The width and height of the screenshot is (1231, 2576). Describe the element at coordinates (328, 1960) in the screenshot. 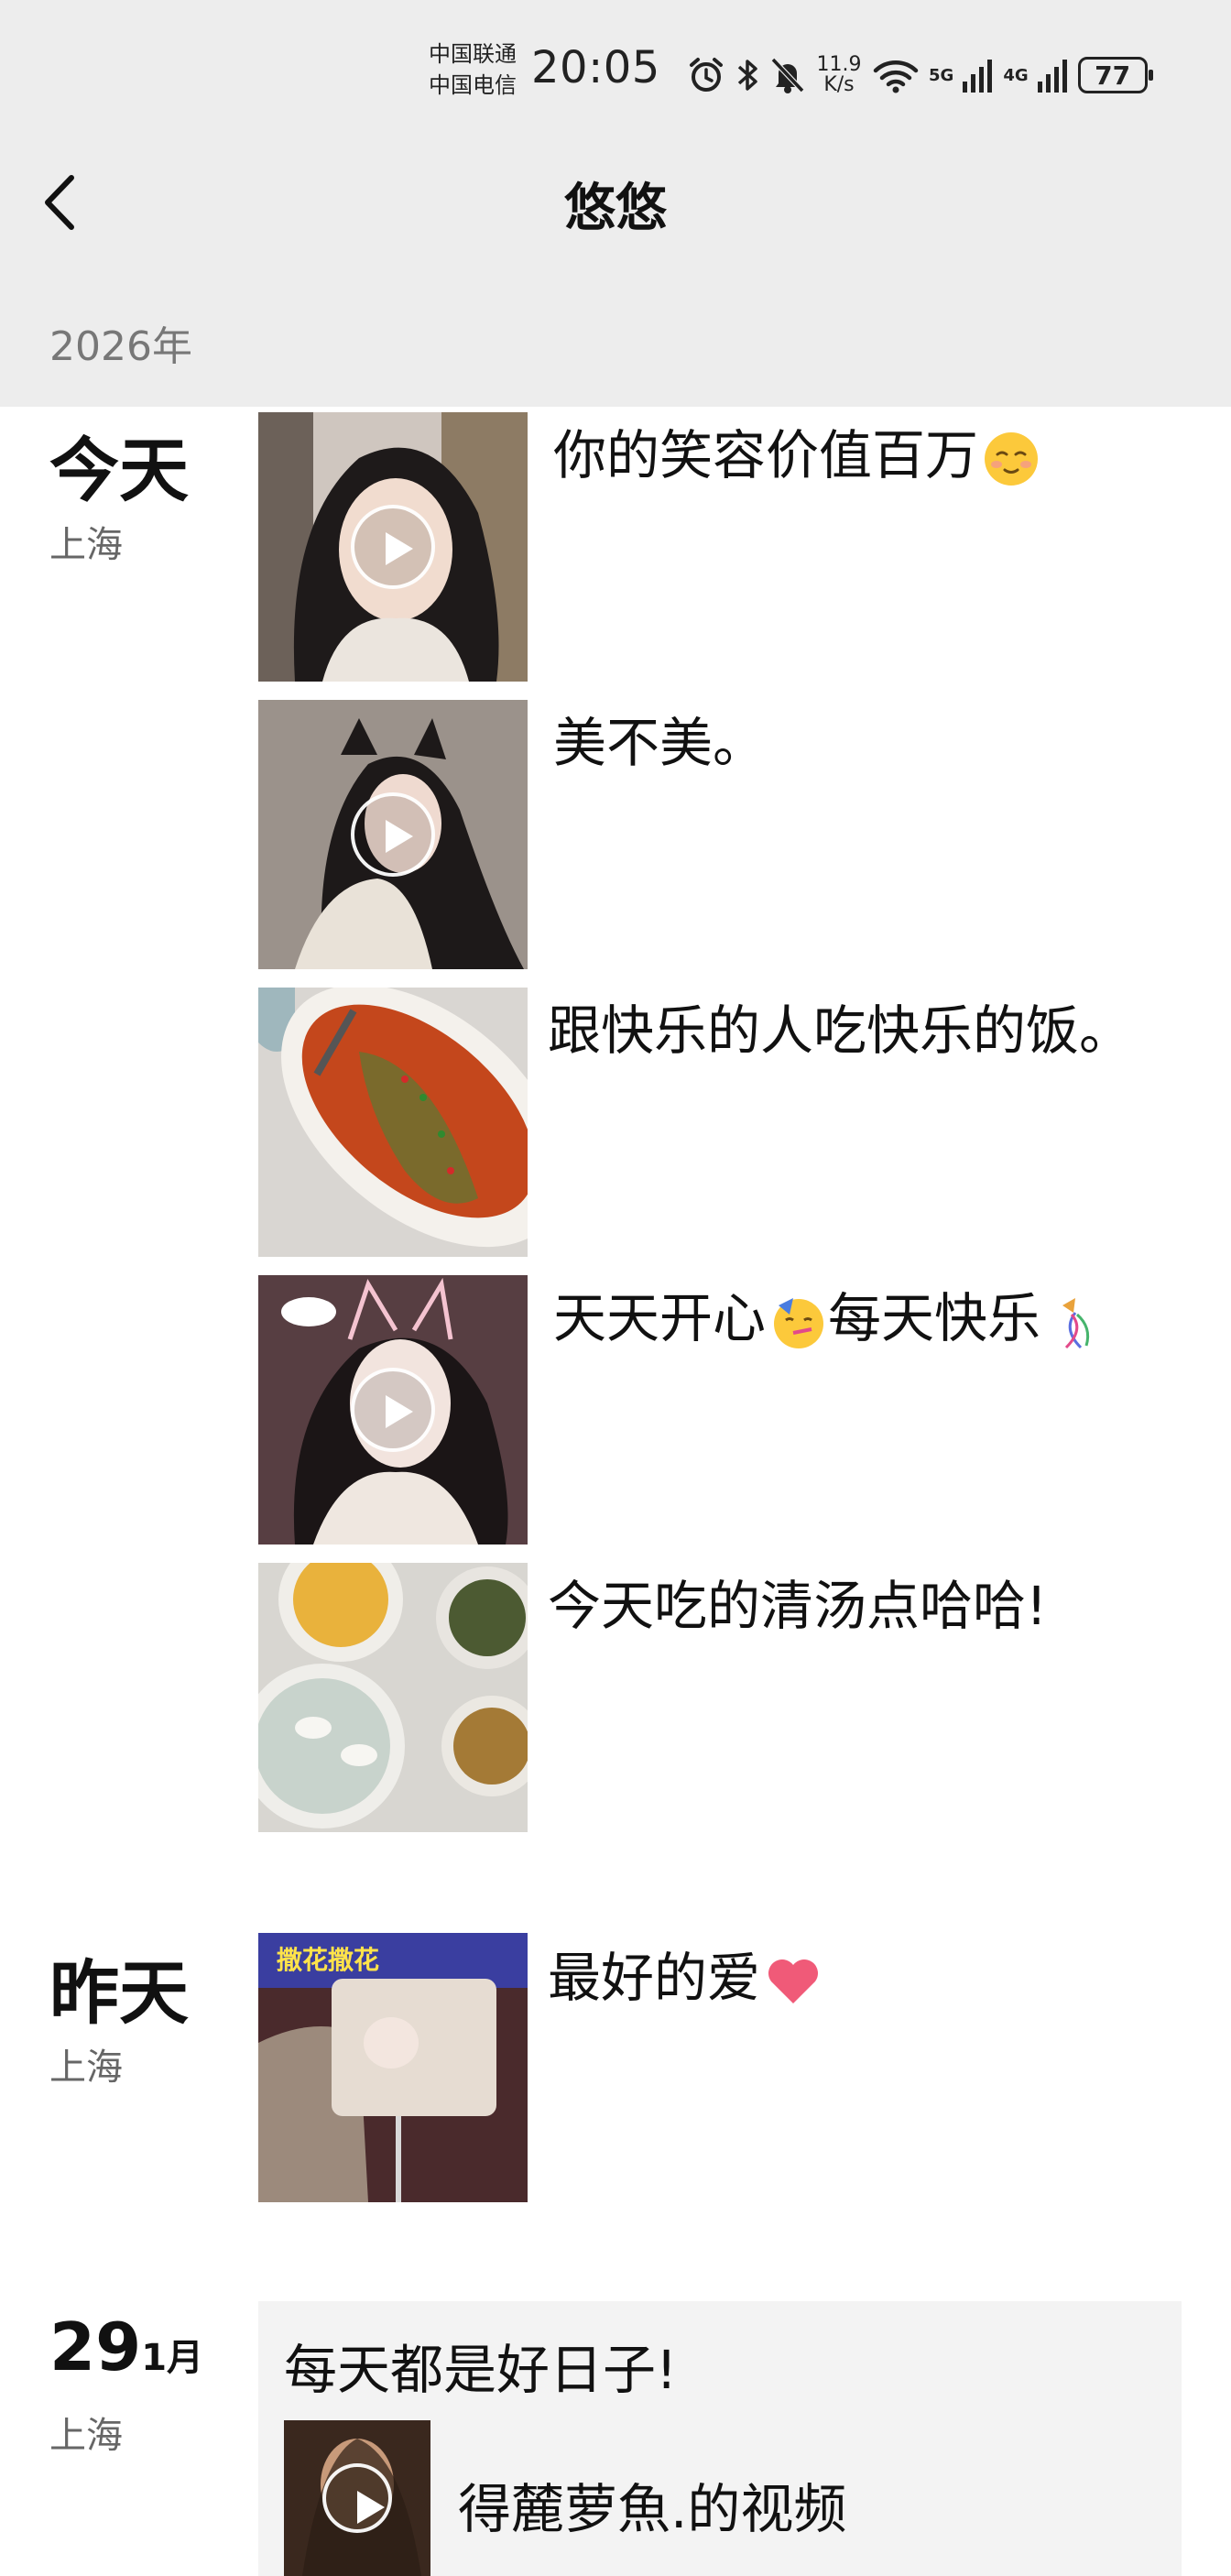

I see `thumb-overlay-text: 撒花撒花` at that location.